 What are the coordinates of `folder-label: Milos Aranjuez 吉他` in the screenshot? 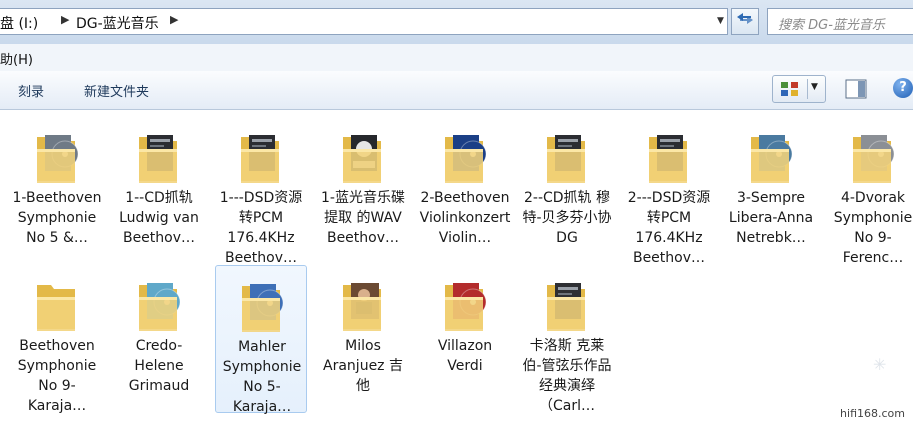 It's located at (363, 366).